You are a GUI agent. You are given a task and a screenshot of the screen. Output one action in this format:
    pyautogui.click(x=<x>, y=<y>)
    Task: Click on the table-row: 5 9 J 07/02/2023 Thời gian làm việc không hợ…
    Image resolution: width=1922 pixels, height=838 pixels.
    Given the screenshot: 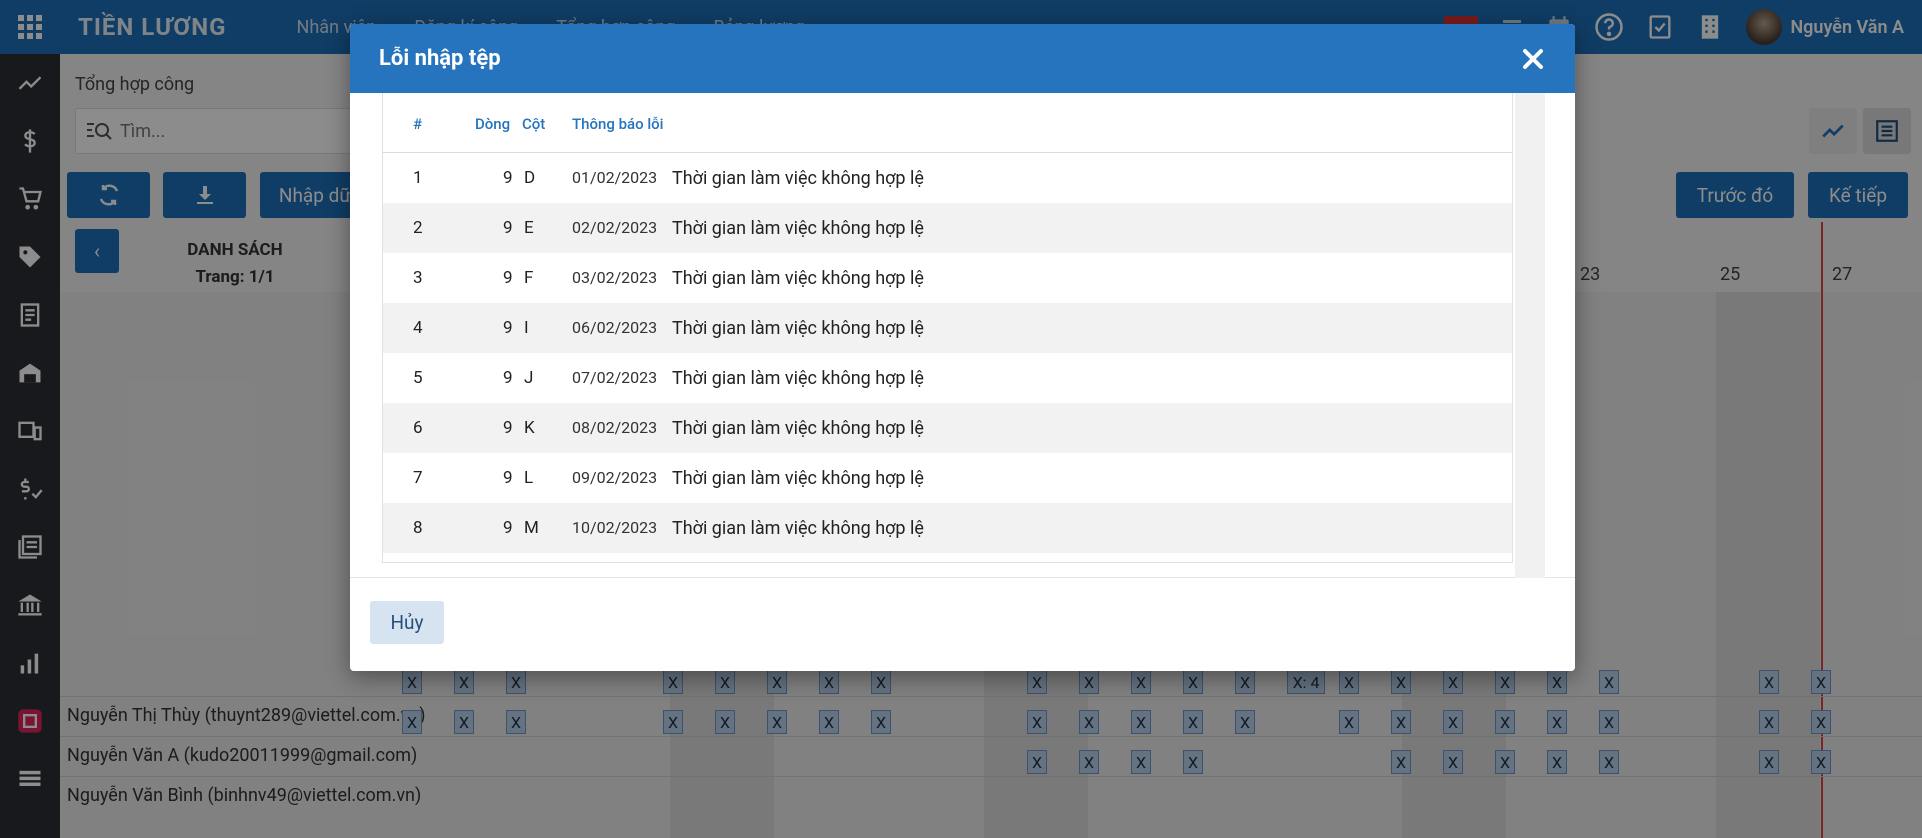 What is the action you would take?
    pyautogui.click(x=947, y=378)
    